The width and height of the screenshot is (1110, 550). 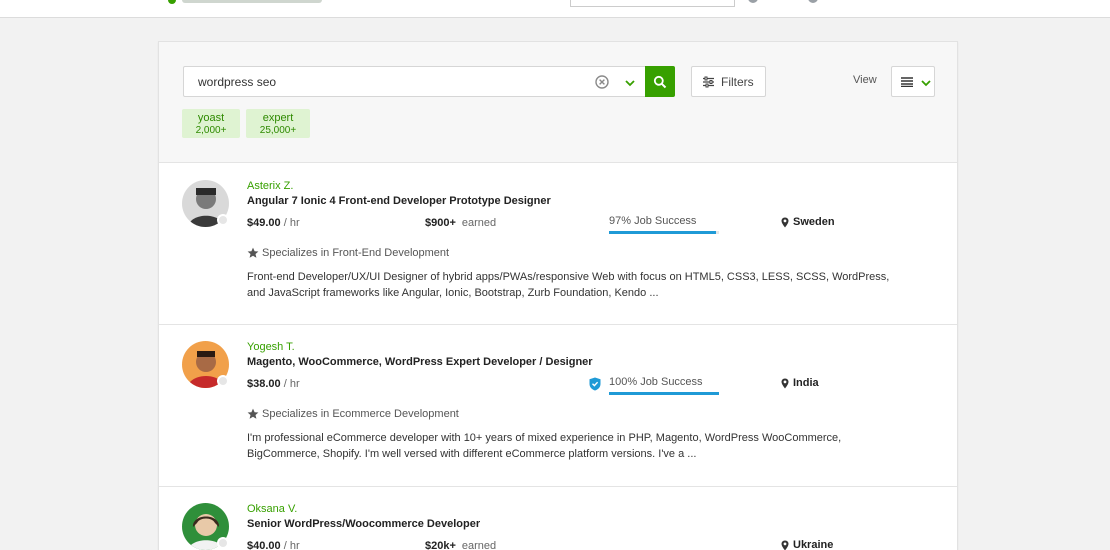 I want to click on logo, so click(x=248, y=3).